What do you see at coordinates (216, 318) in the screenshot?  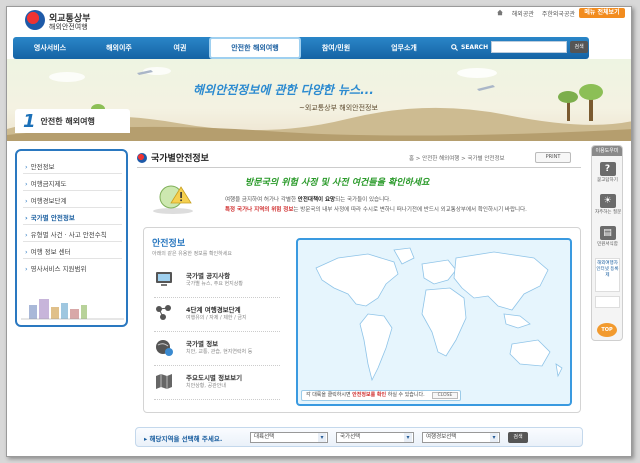 I see `info-item-desc: 여행유의 / 자제 / 제한 / 금지` at bounding box center [216, 318].